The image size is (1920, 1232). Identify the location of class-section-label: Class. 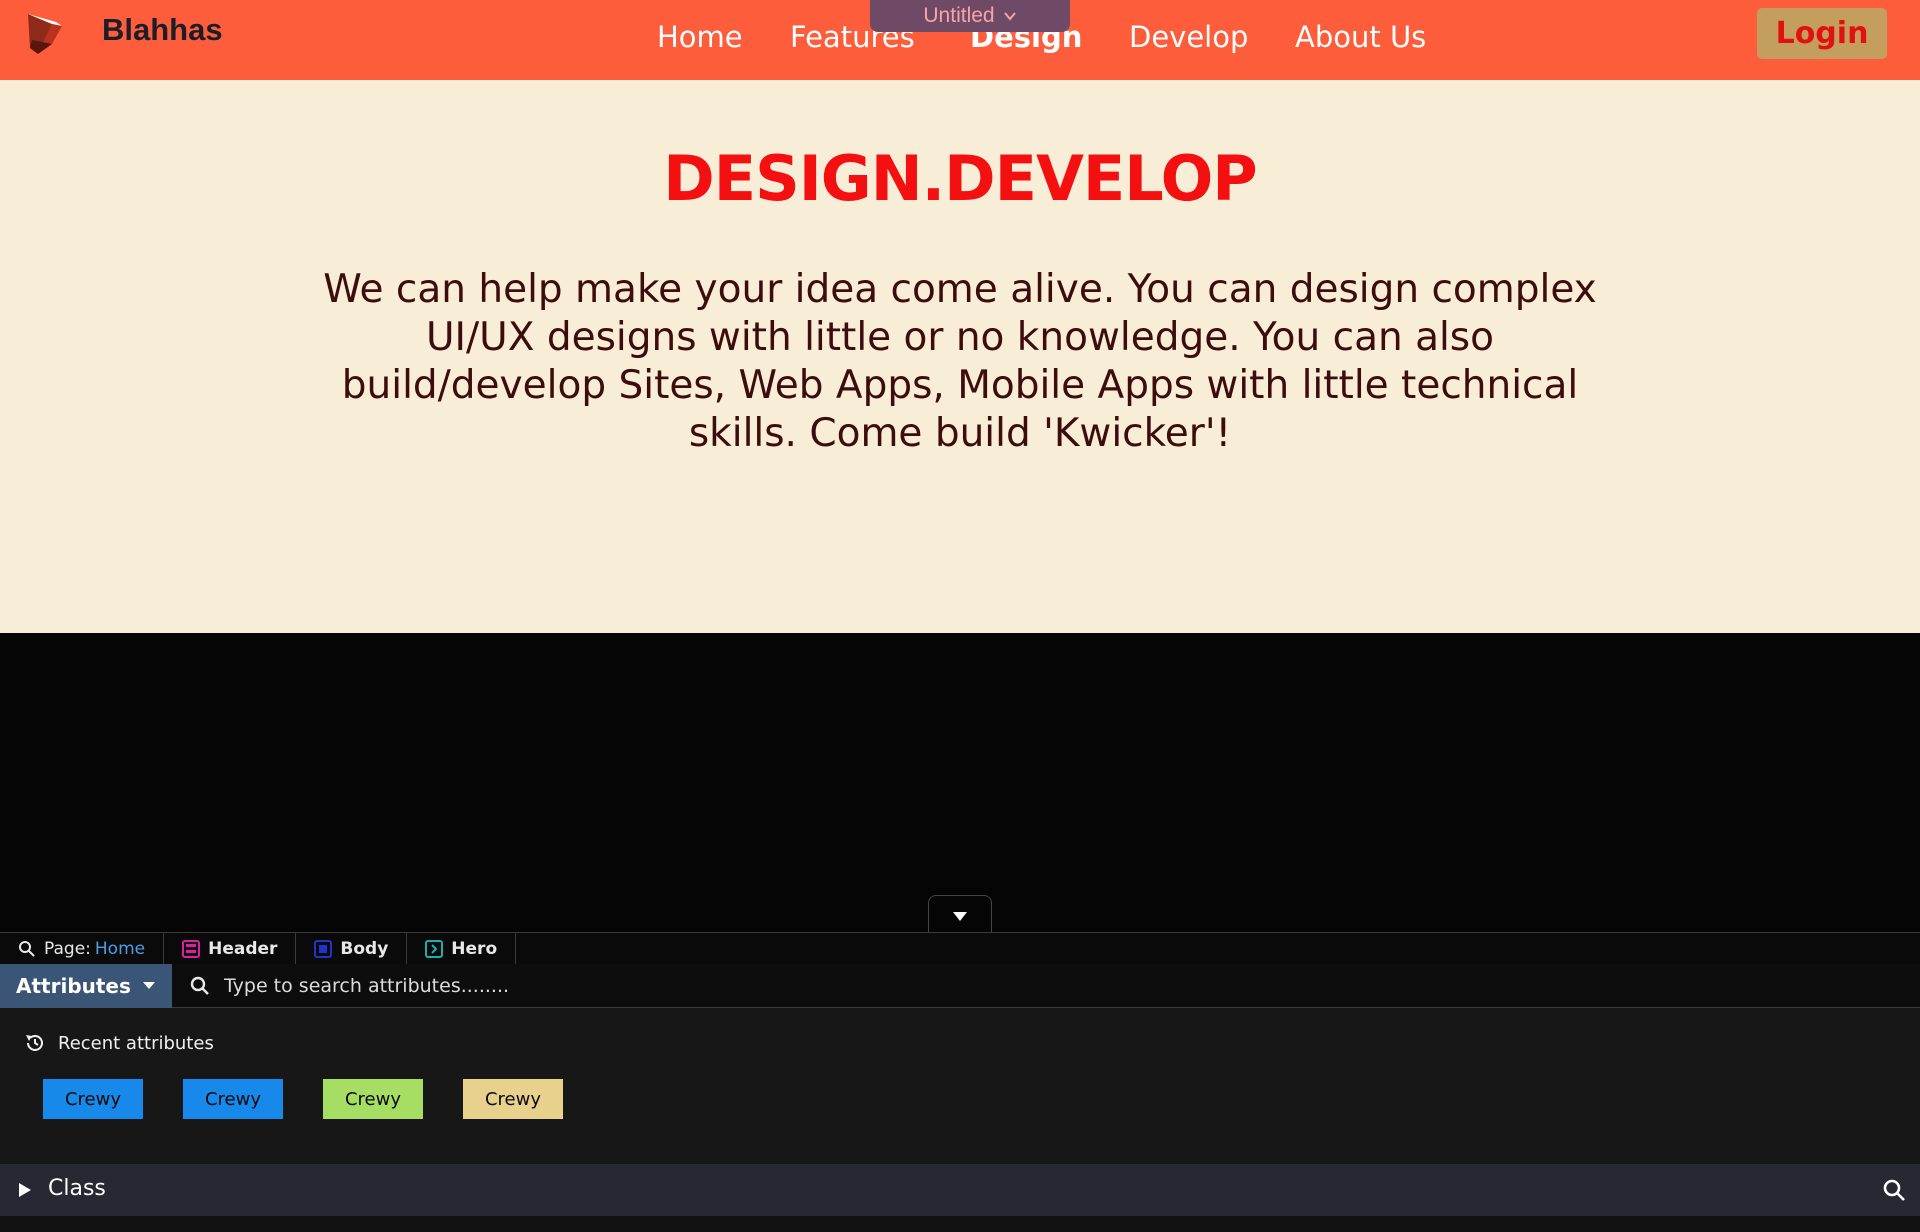
(77, 1188).